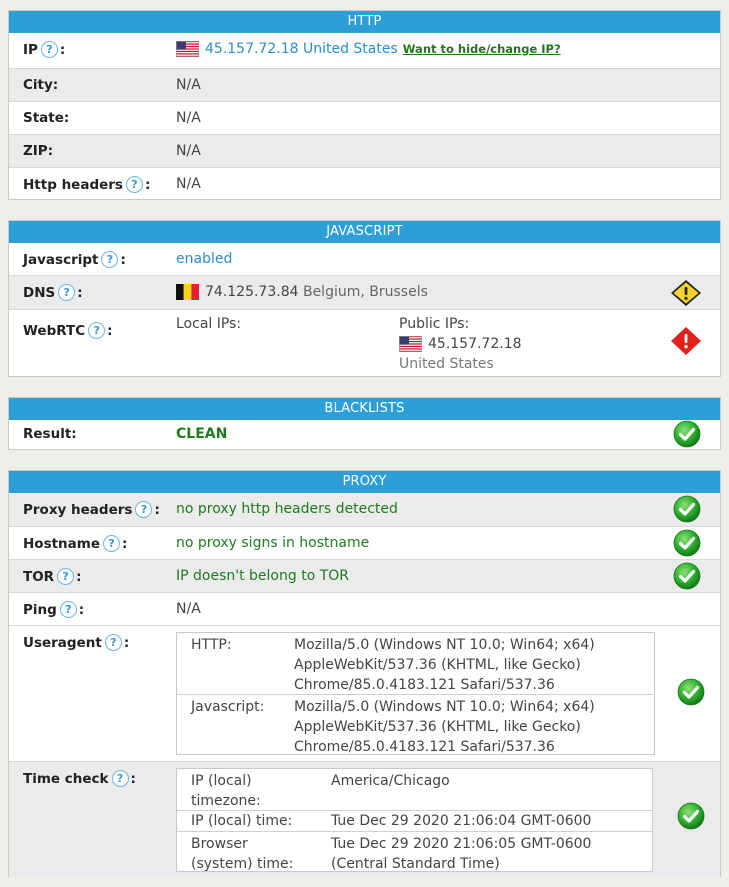  I want to click on ip-label: IP, so click(30, 49).